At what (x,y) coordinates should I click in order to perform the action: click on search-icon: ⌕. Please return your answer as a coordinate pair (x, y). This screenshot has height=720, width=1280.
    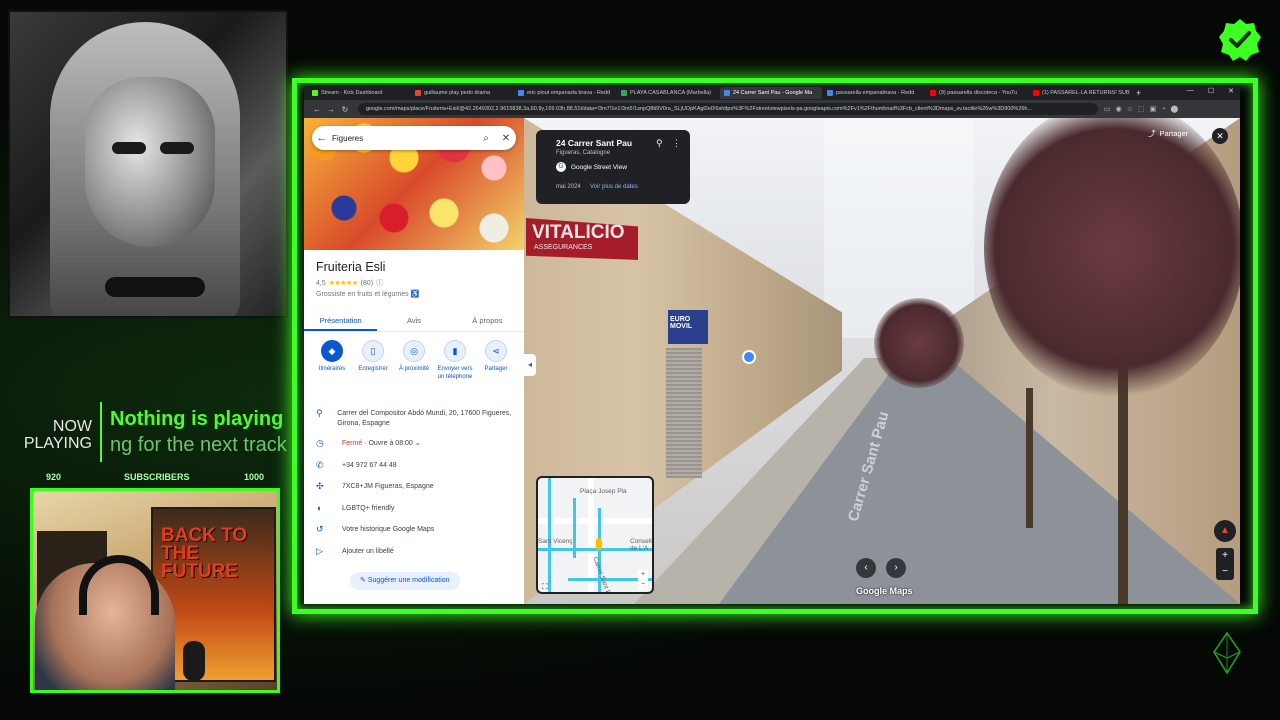
    Looking at the image, I should click on (486, 138).